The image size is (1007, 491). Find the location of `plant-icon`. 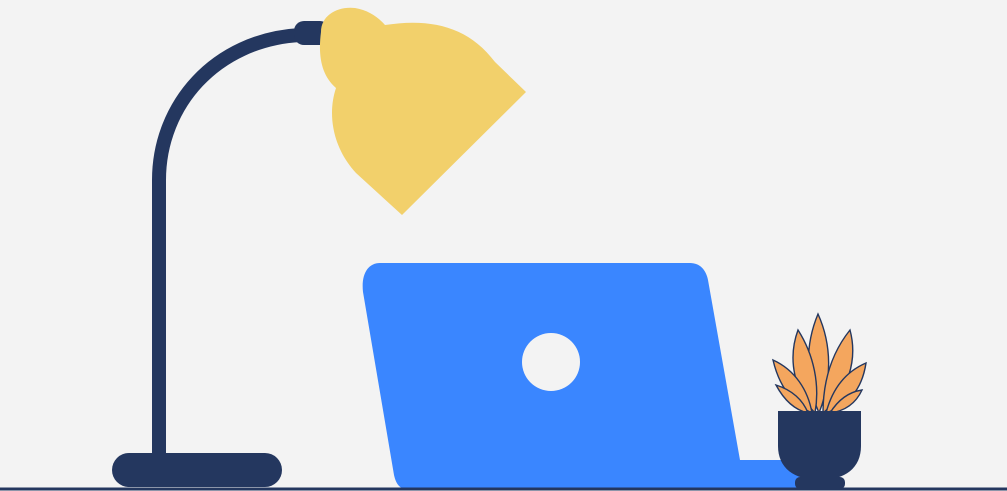

plant-icon is located at coordinates (819, 400).